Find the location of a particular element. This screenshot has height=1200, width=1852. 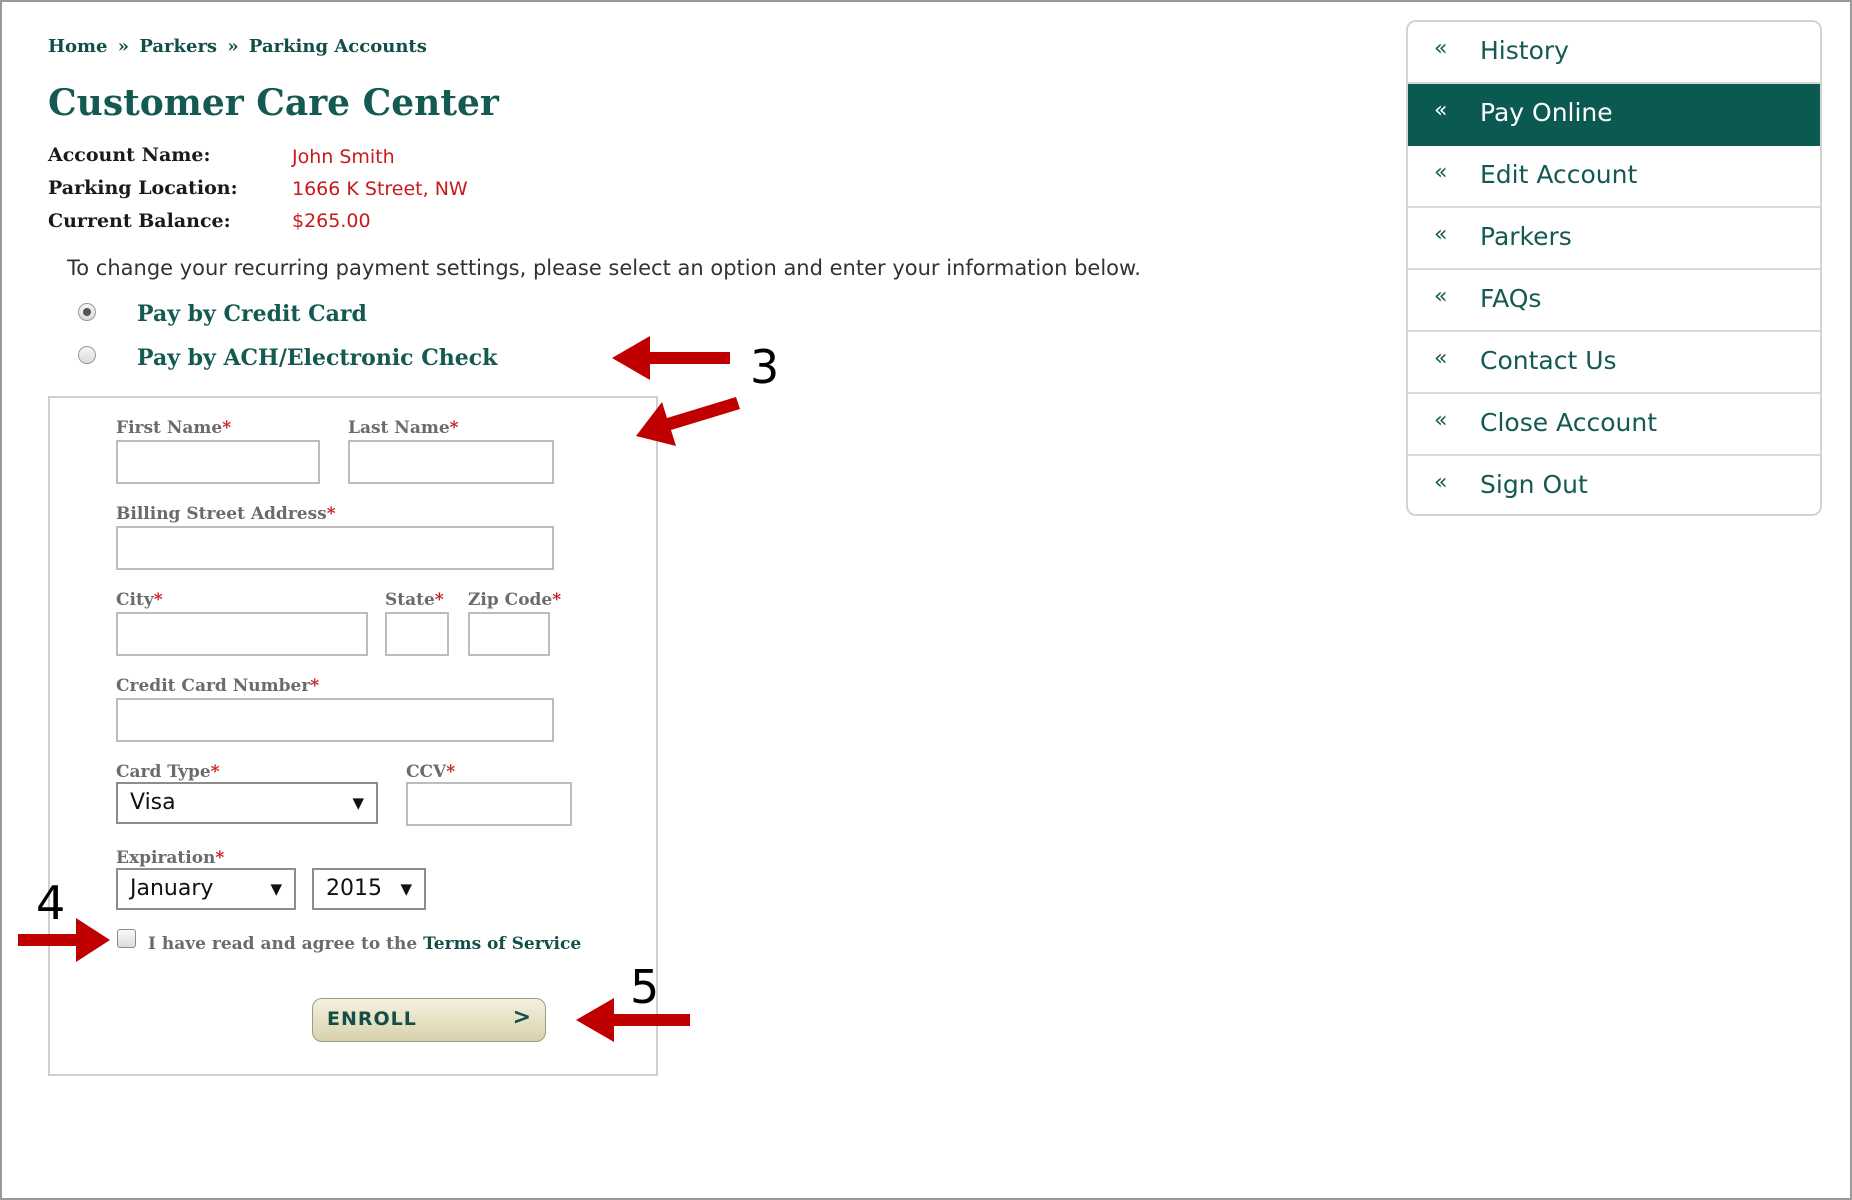

annotation-number-5: 5 is located at coordinates (645, 987).